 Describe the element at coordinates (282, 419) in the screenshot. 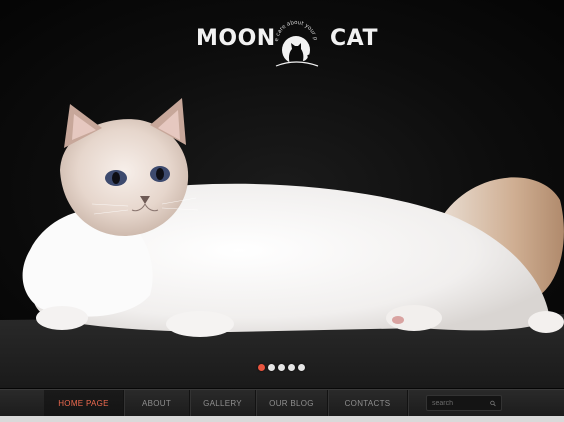

I see `page-bottom-edge` at that location.